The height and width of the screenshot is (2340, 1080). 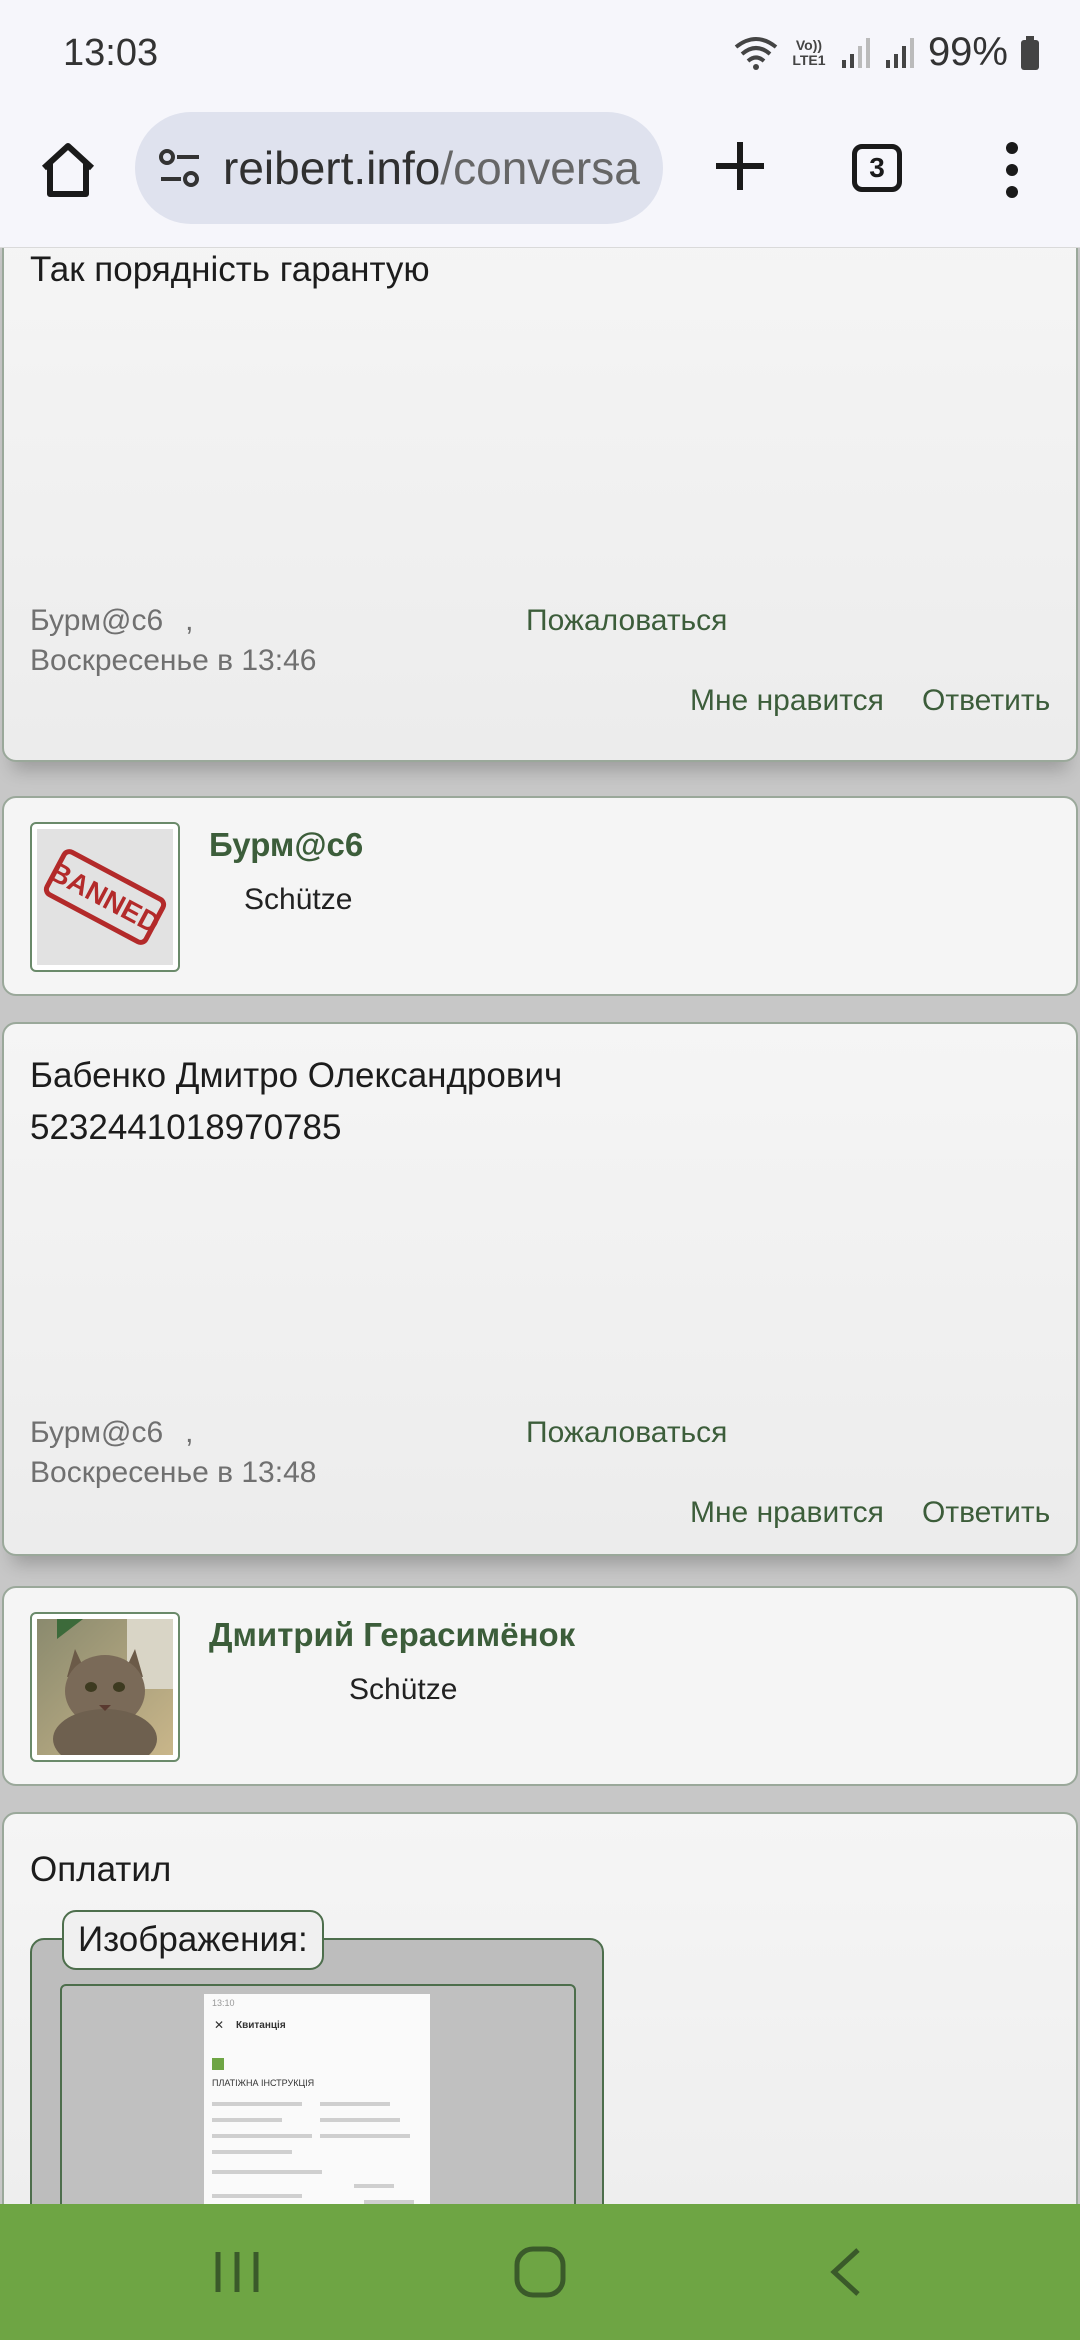 What do you see at coordinates (218, 2064) in the screenshot?
I see `thumb-badge` at bounding box center [218, 2064].